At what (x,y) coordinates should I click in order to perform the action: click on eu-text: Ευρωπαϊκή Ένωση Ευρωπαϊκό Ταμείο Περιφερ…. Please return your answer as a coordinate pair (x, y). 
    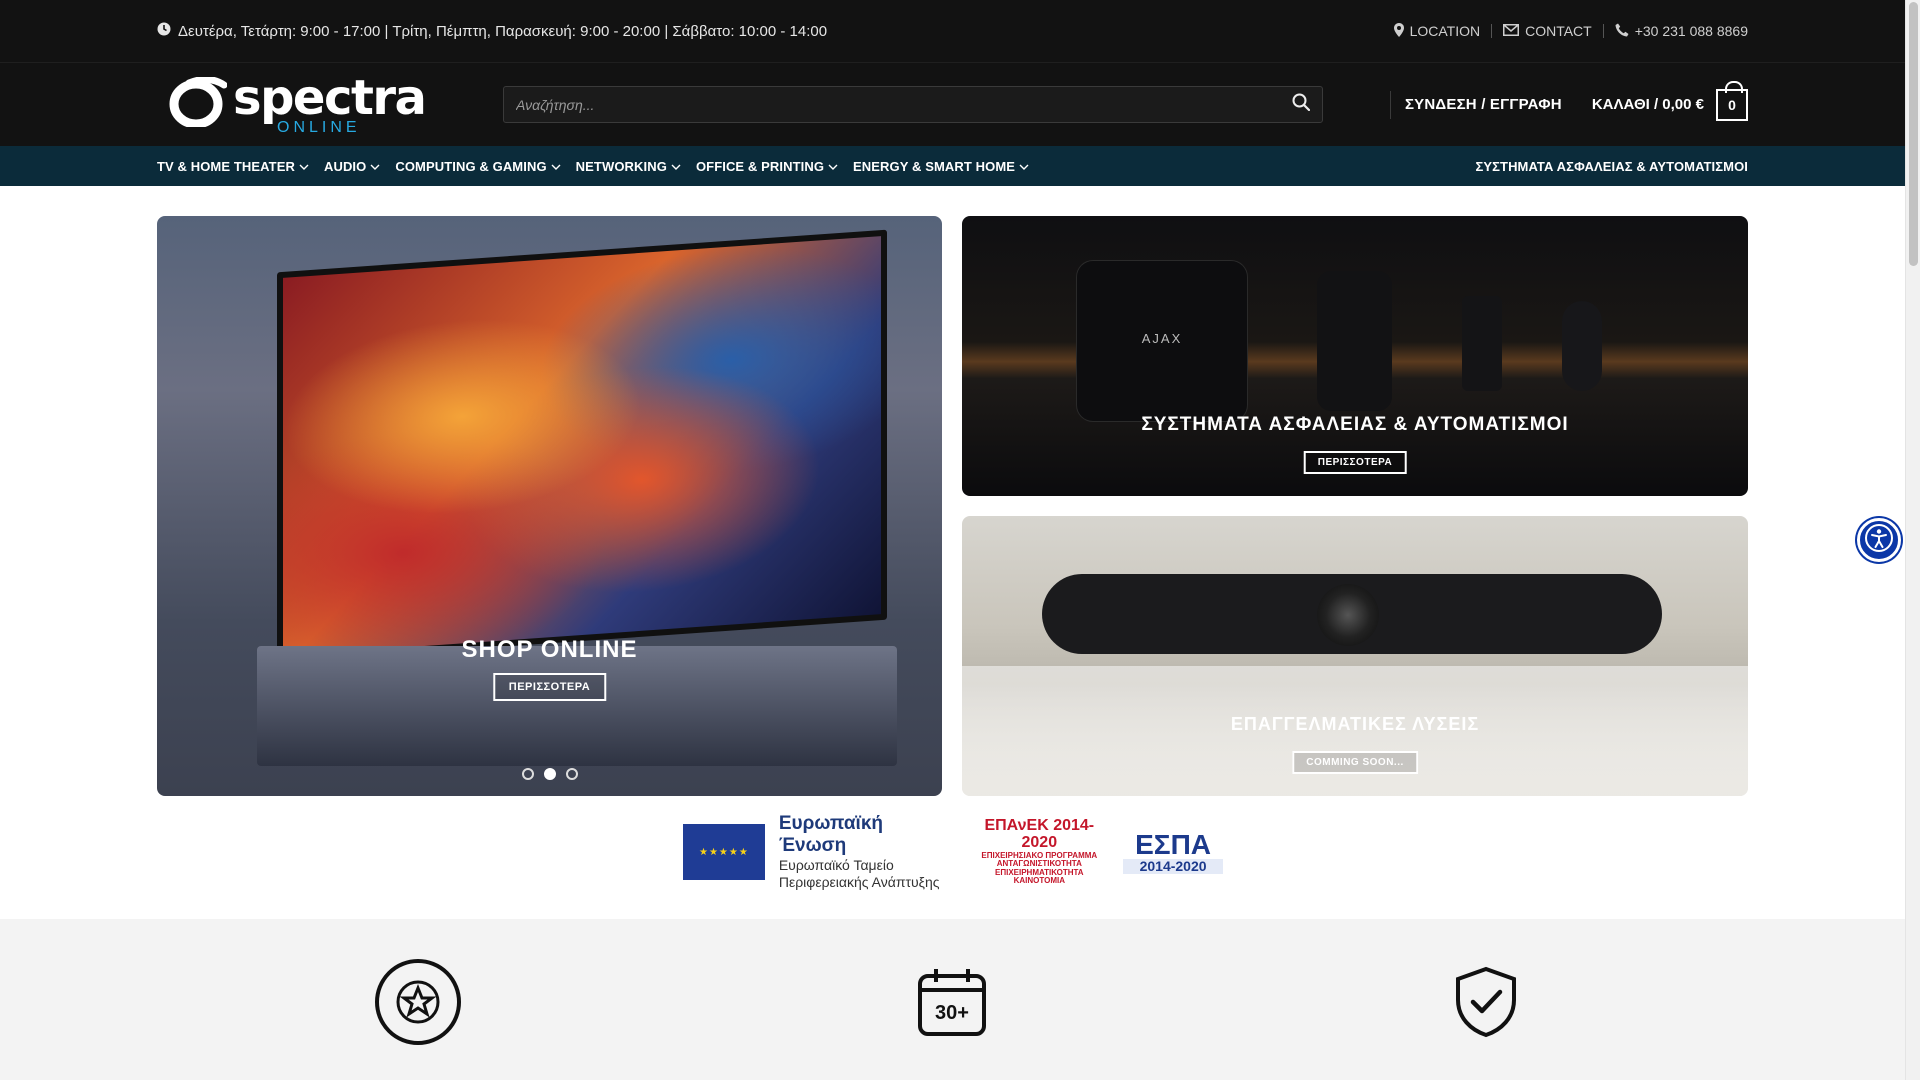
    Looking at the image, I should click on (867, 852).